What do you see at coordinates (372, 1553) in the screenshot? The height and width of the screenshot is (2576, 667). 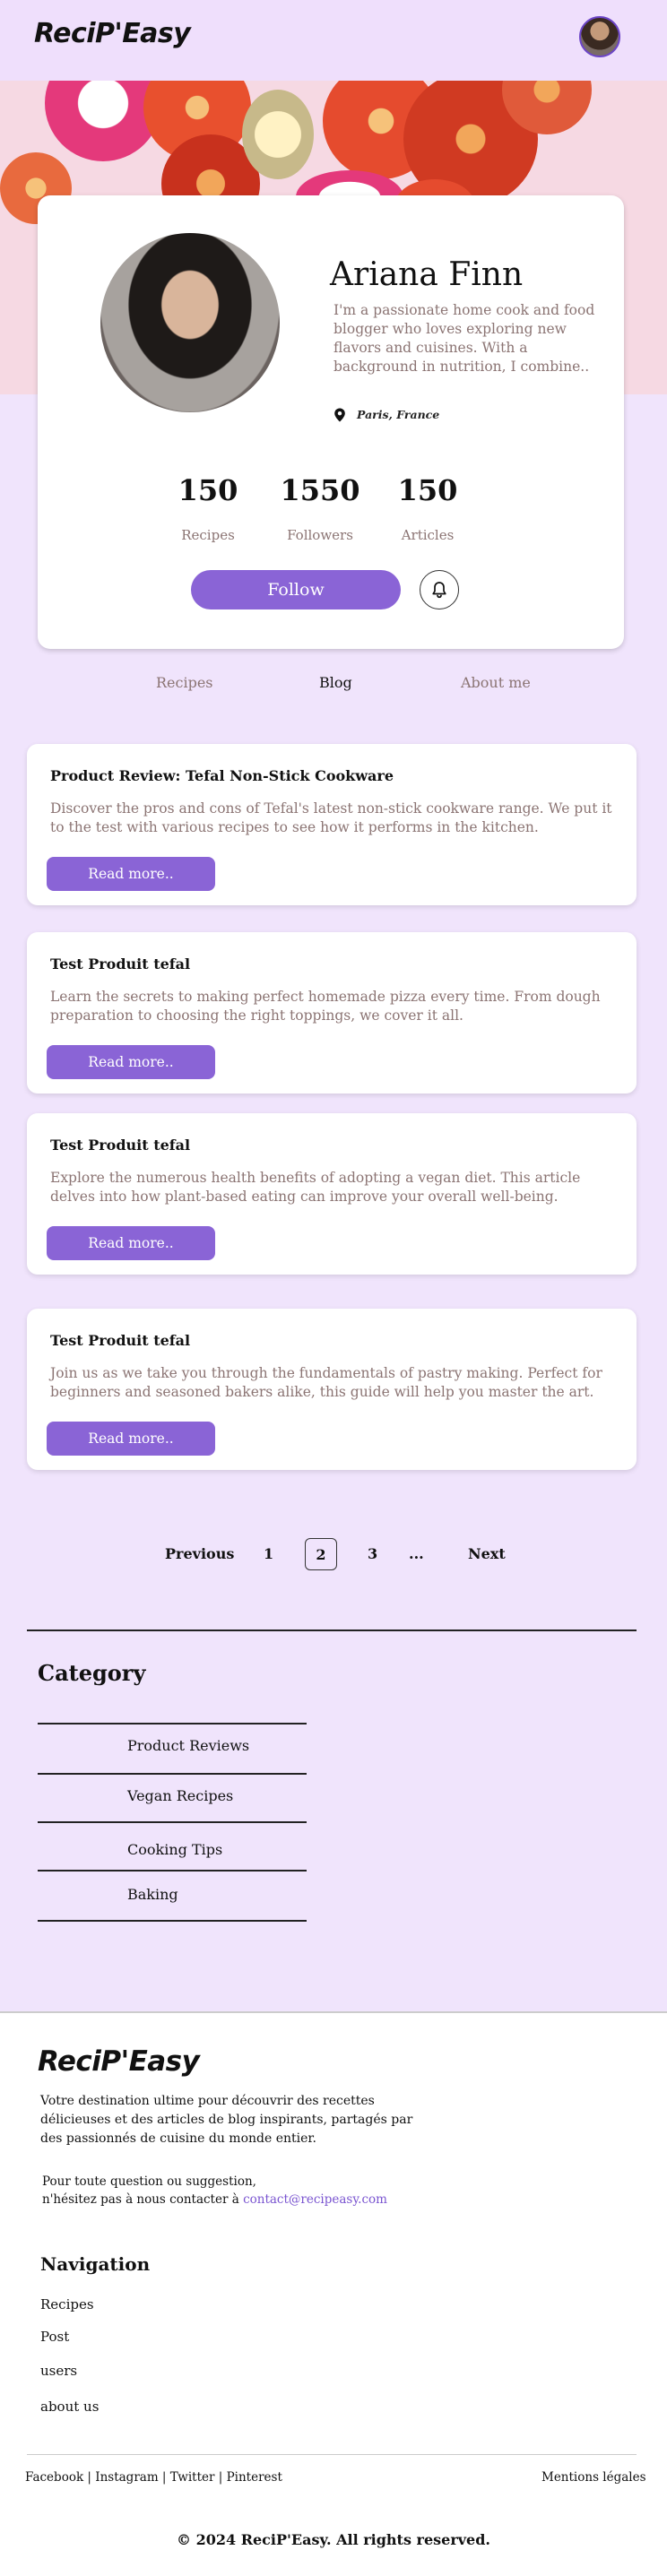 I see `pagination-page-3: 3` at bounding box center [372, 1553].